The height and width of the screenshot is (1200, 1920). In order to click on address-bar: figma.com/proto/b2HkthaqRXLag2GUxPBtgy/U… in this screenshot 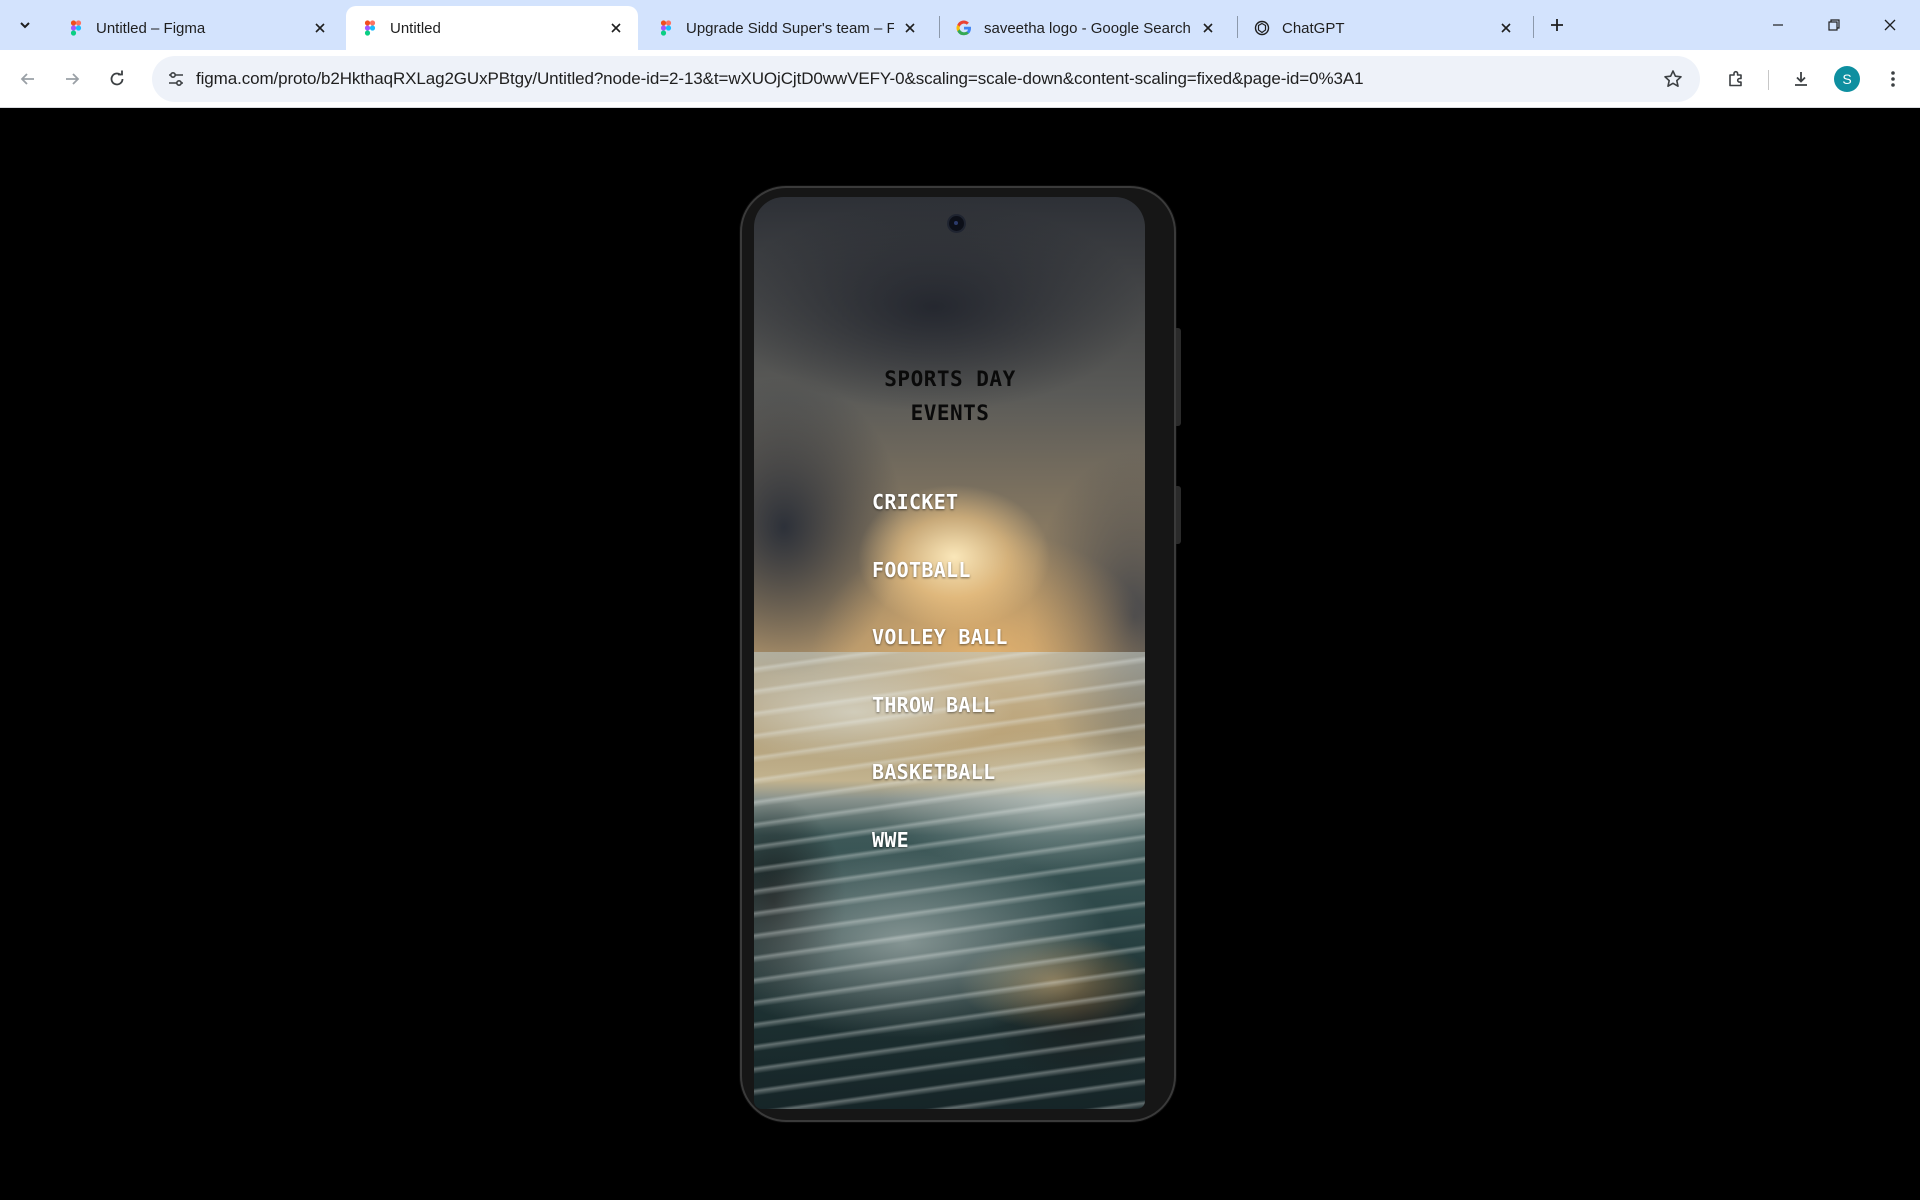, I will do `click(926, 79)`.